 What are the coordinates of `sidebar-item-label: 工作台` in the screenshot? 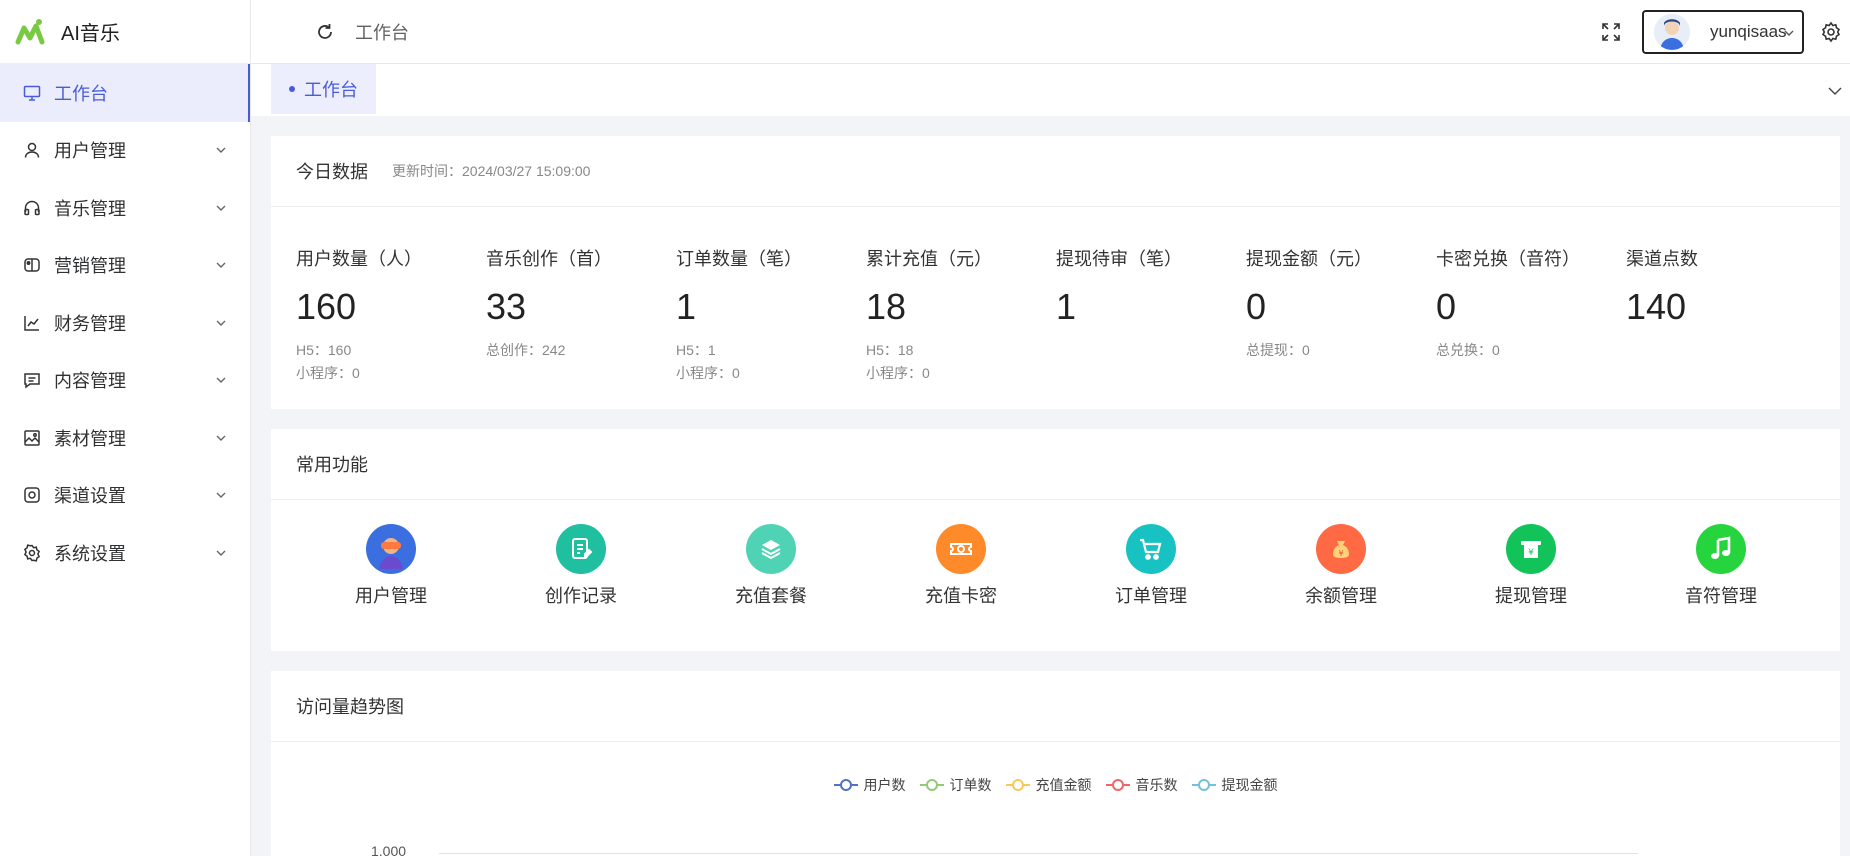 It's located at (81, 93).